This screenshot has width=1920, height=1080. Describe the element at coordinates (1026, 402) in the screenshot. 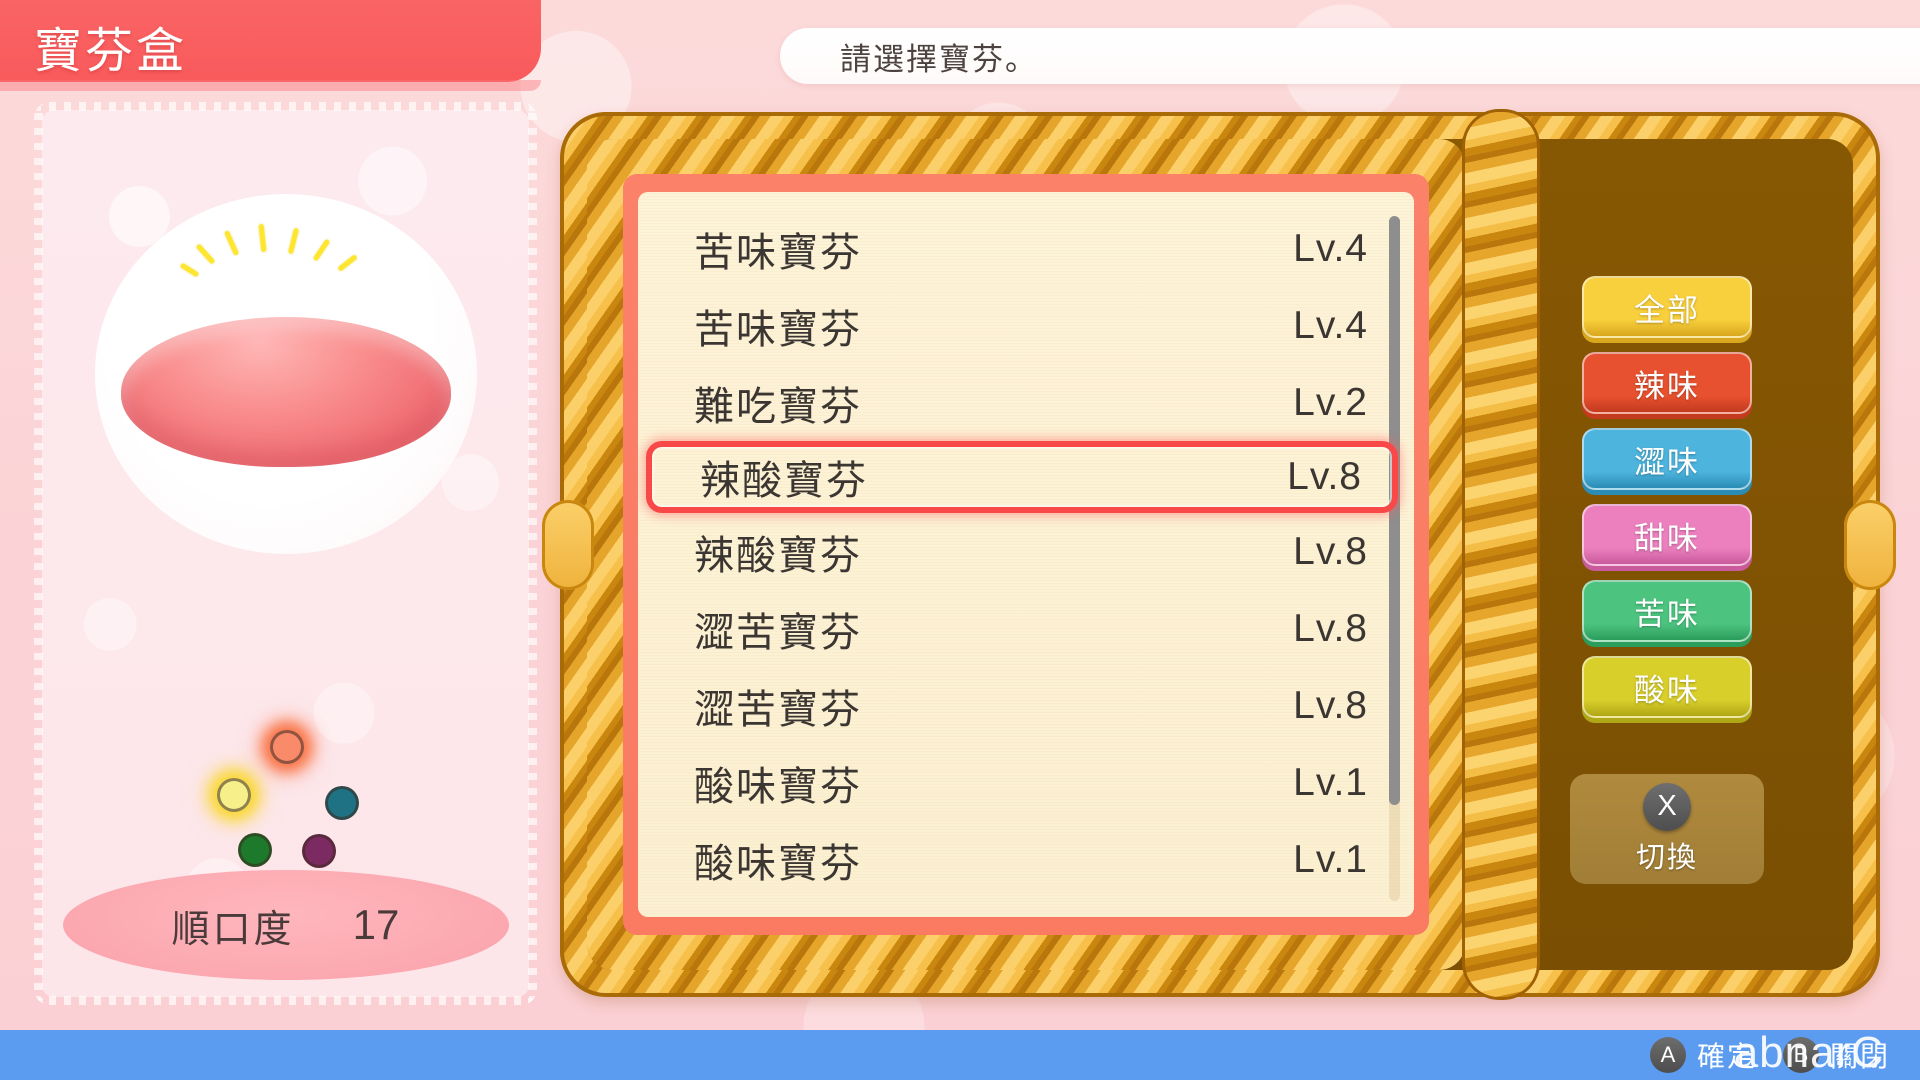

I see `table-row: 難吃寶芬 Lv.2` at that location.